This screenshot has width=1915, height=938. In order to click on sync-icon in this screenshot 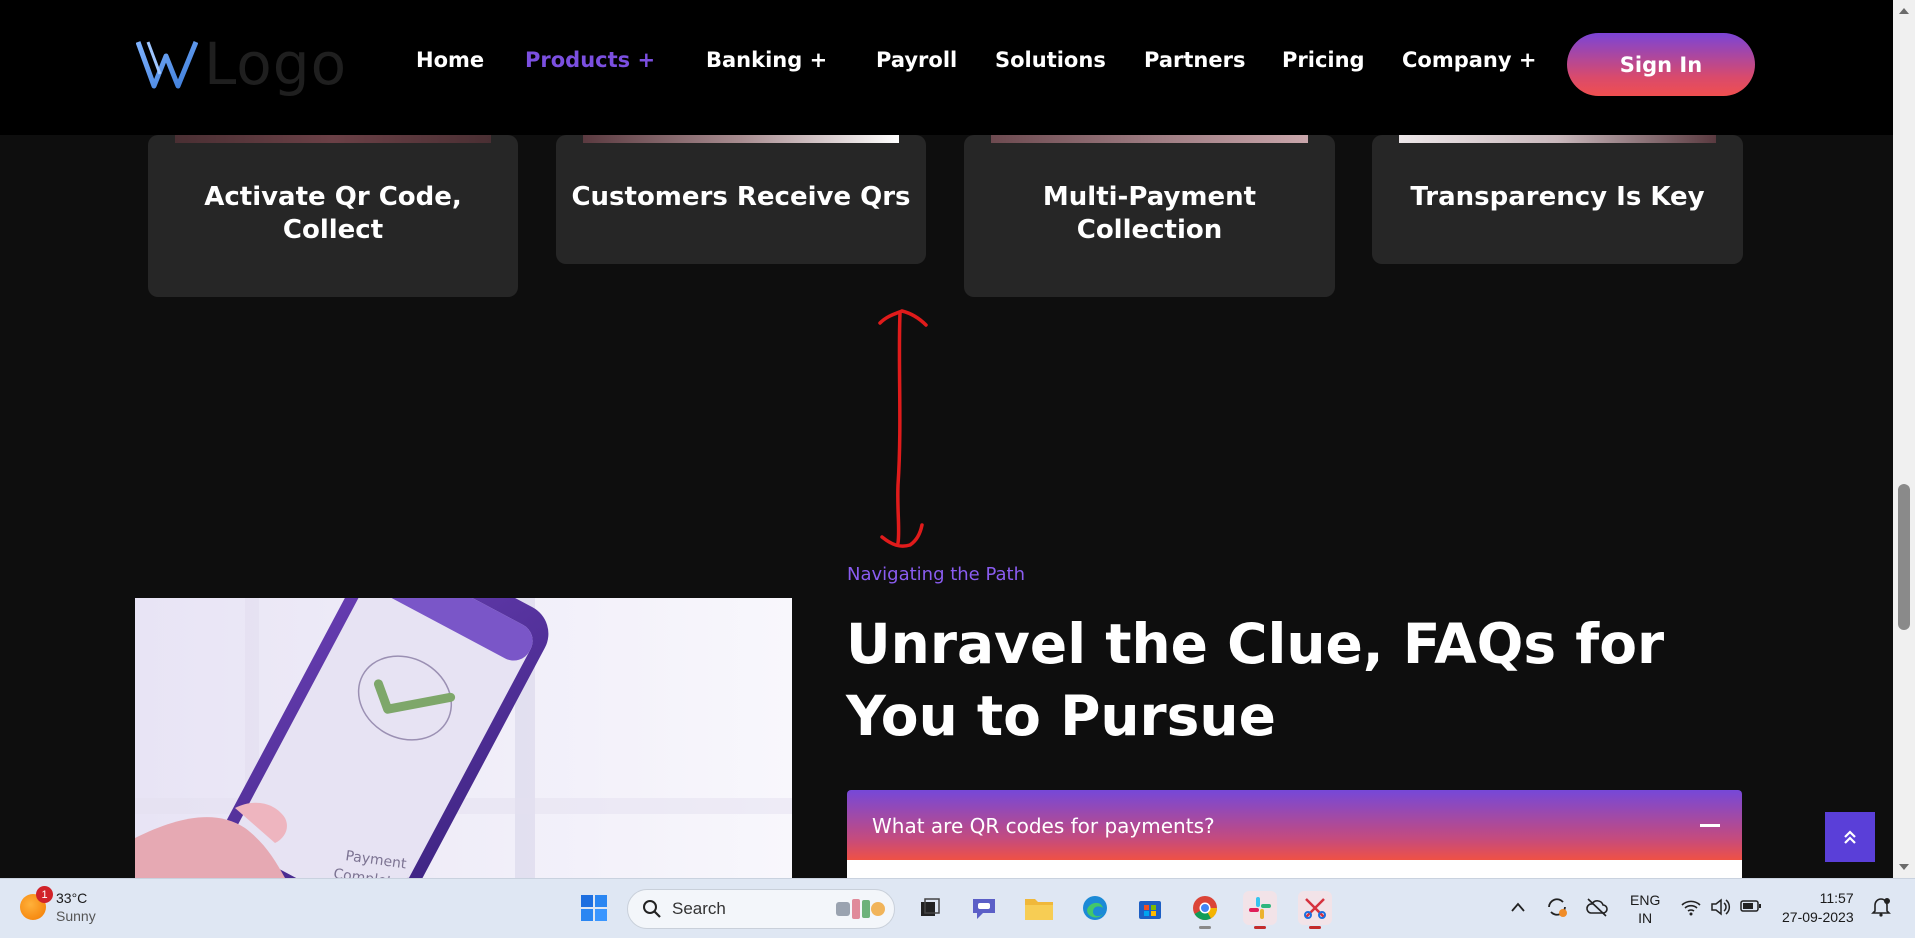, I will do `click(1557, 907)`.